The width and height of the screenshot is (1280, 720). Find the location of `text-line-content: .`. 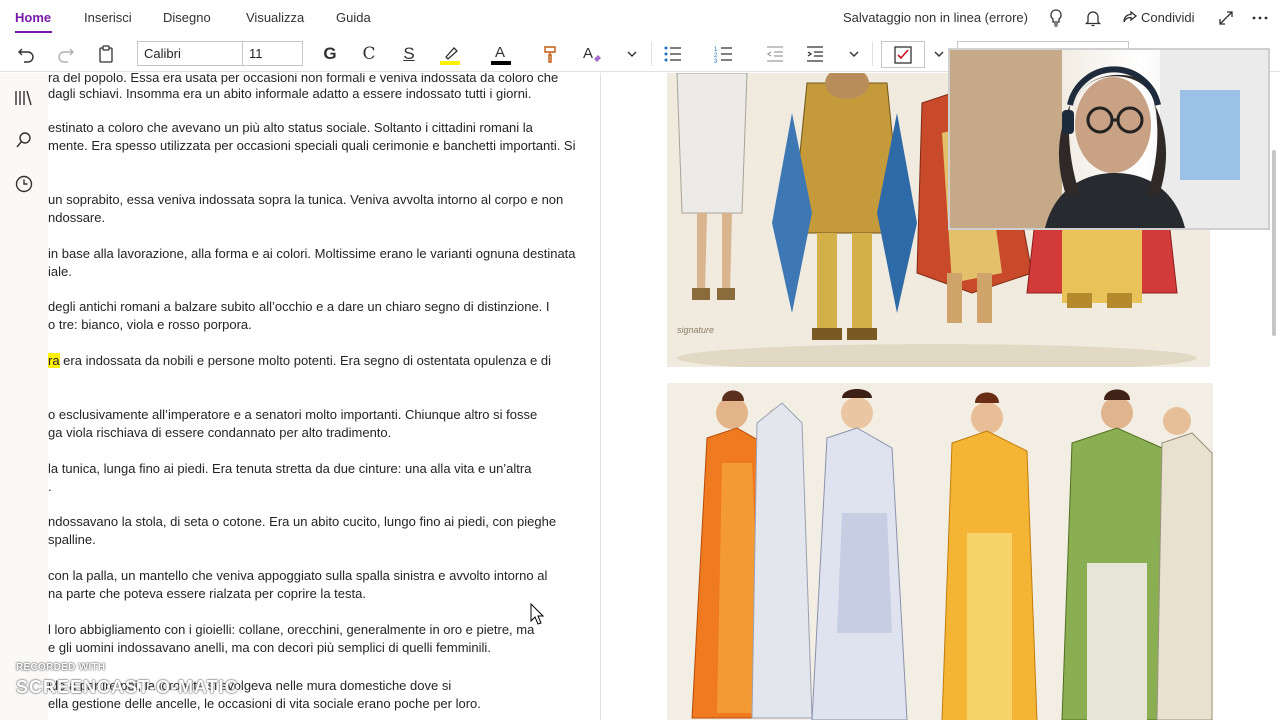

text-line-content: . is located at coordinates (50, 486).